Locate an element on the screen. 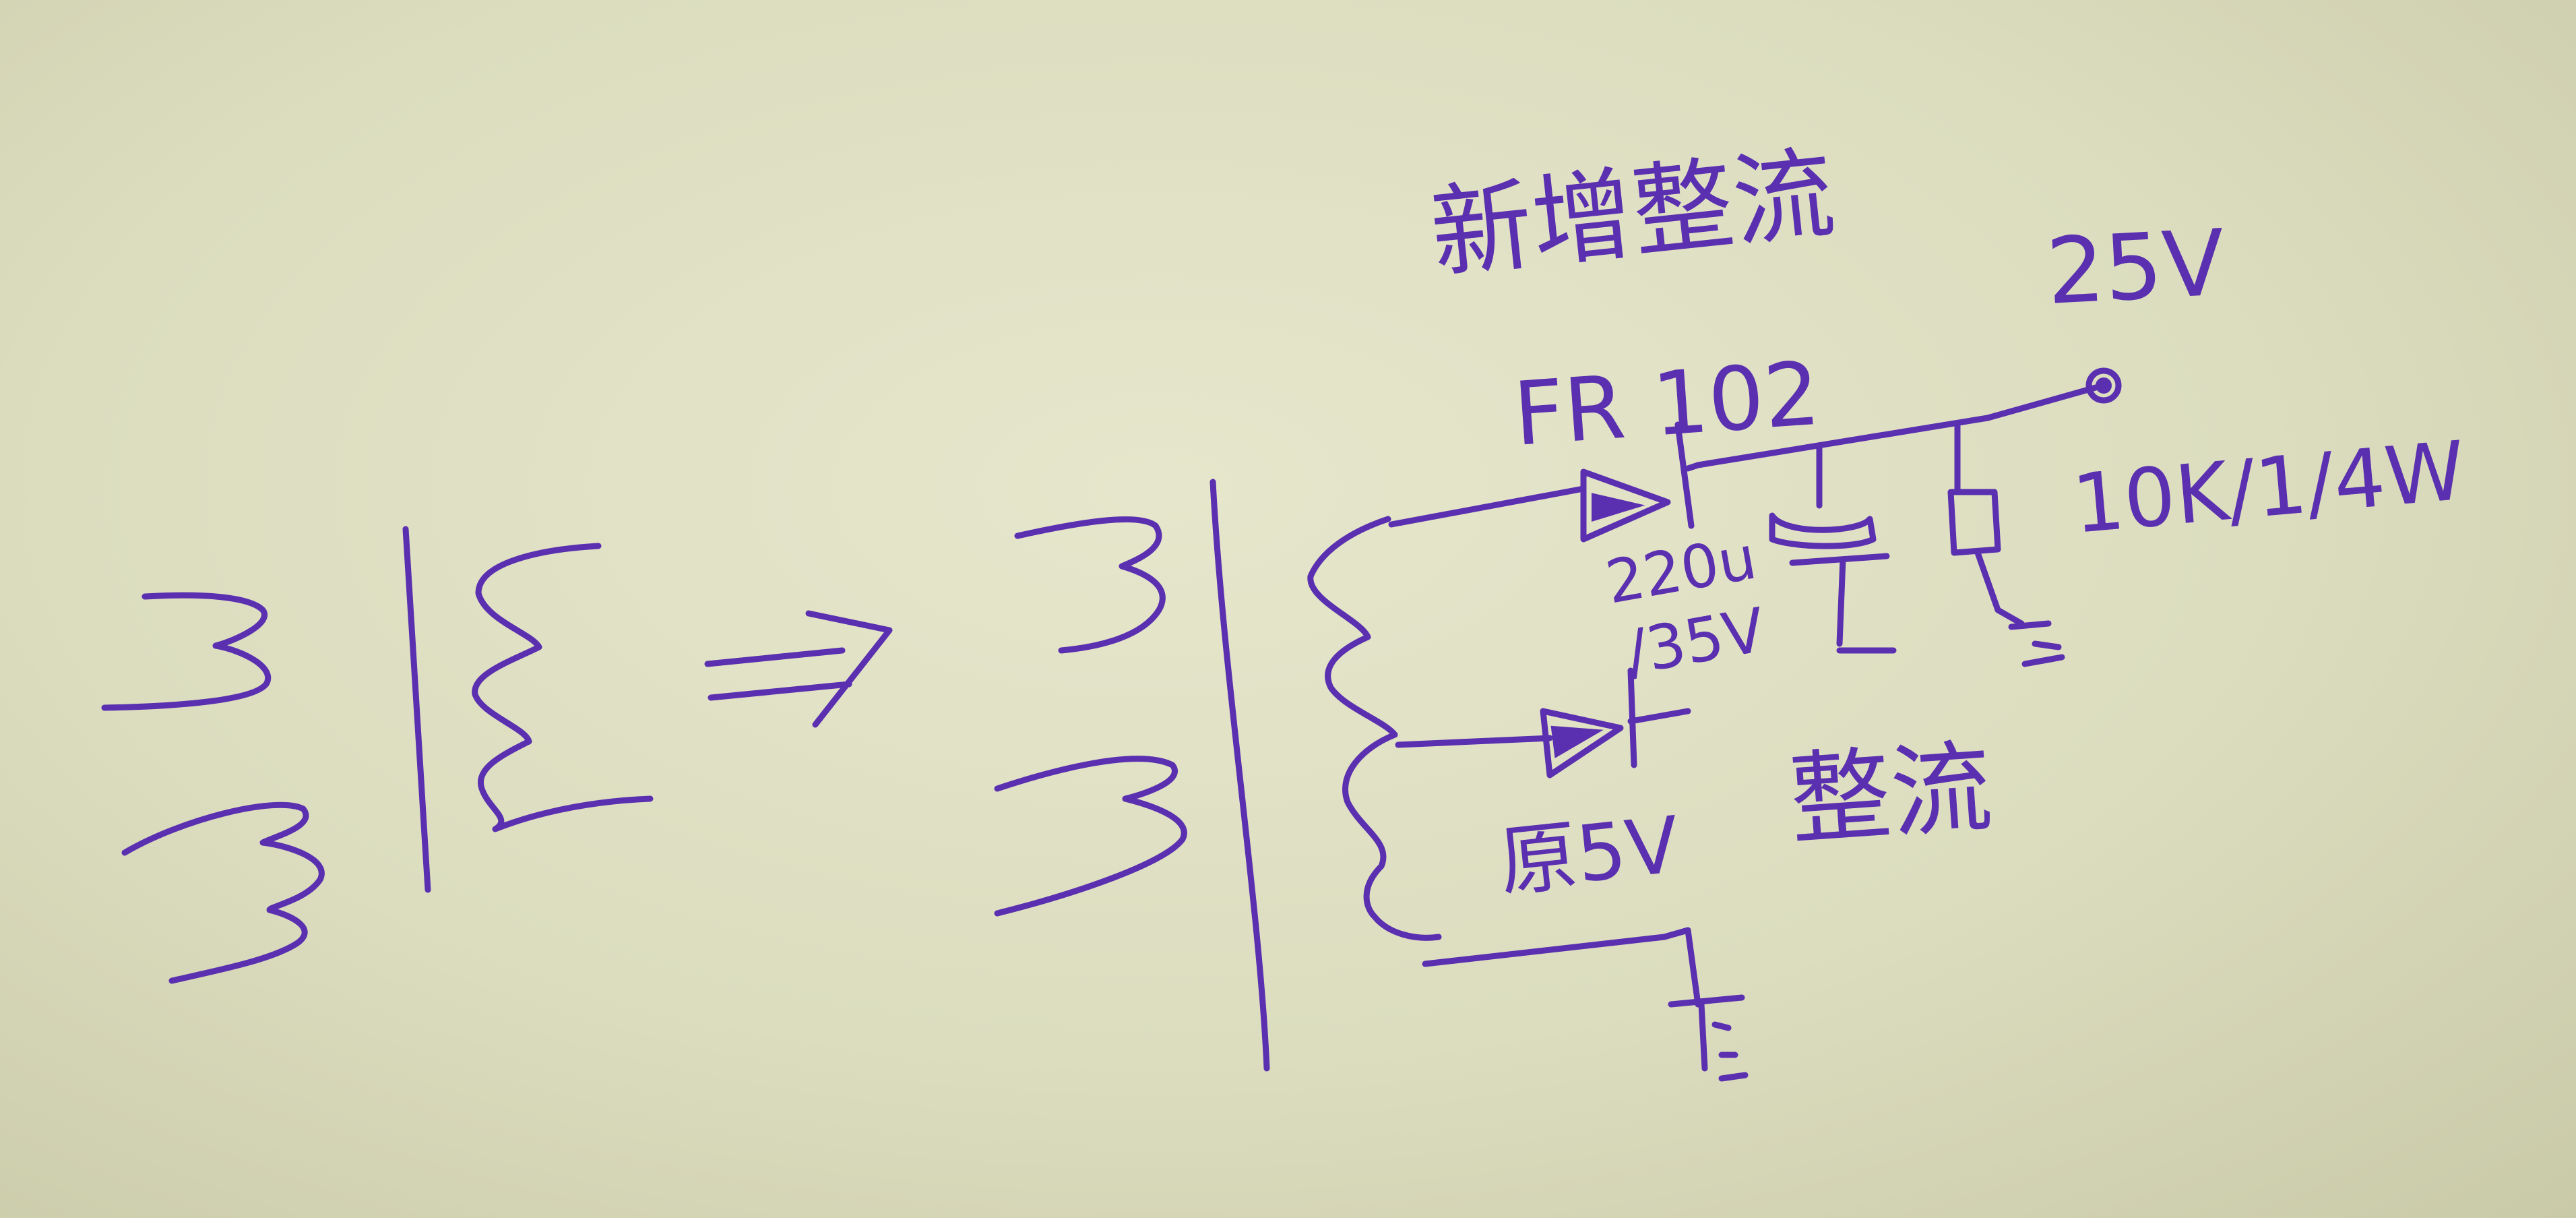 The height and width of the screenshot is (1218, 2576). modified-transformer is located at coordinates (1218, 775).